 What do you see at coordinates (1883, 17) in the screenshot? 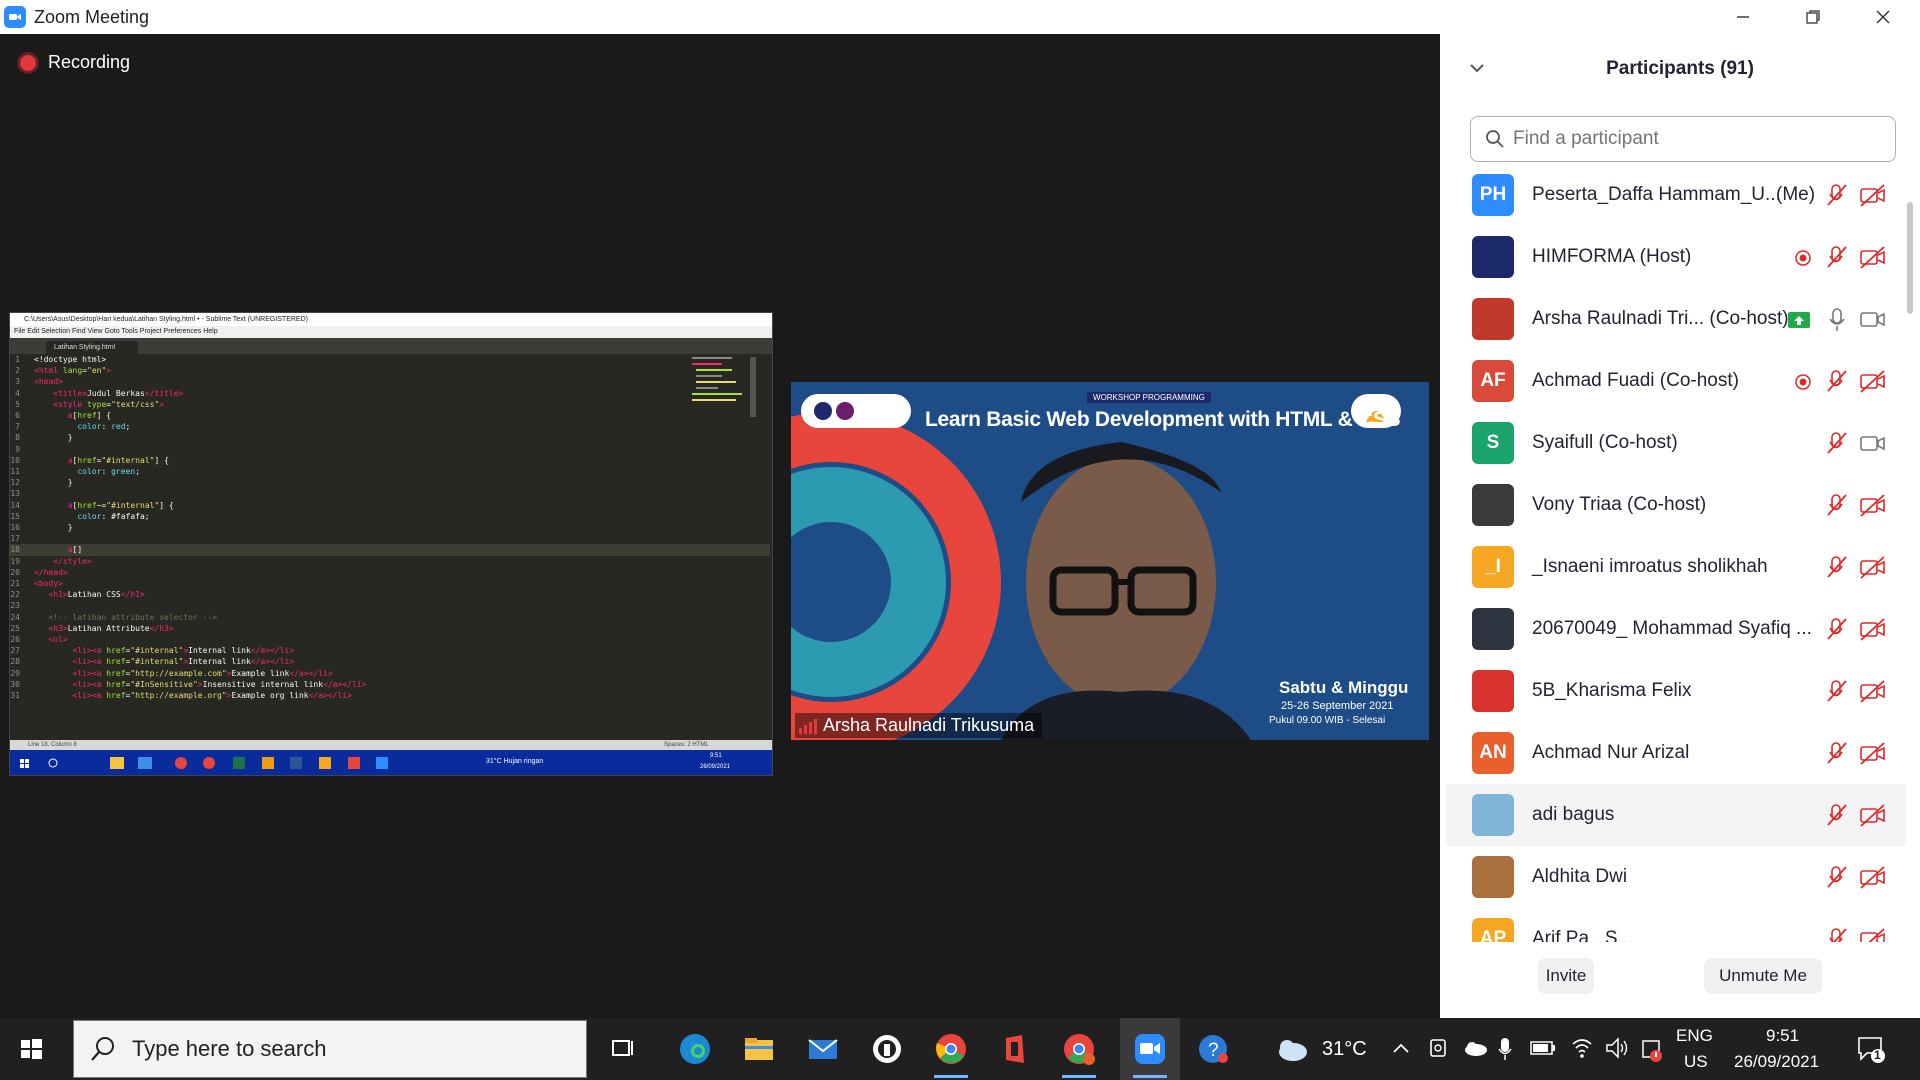
I see `close-button` at bounding box center [1883, 17].